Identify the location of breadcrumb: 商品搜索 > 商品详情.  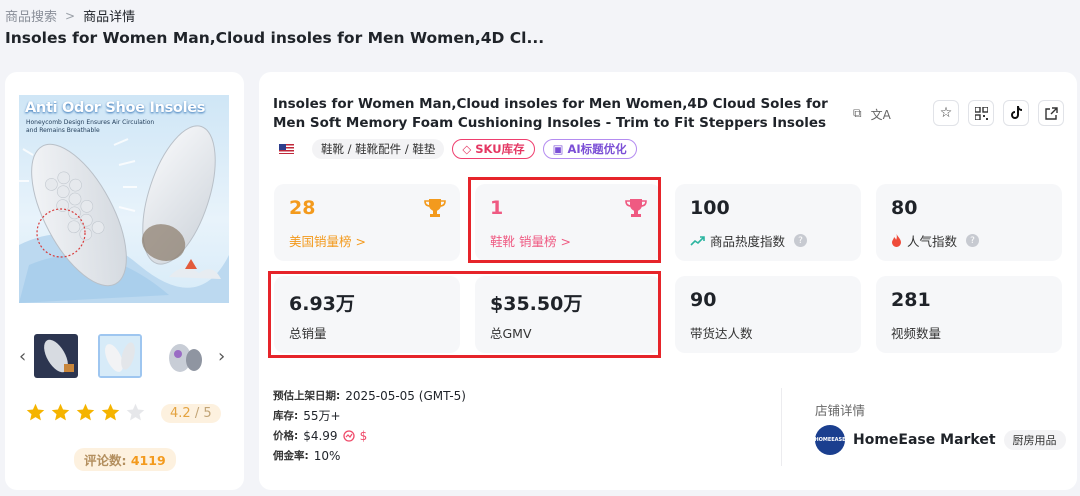
(70, 16).